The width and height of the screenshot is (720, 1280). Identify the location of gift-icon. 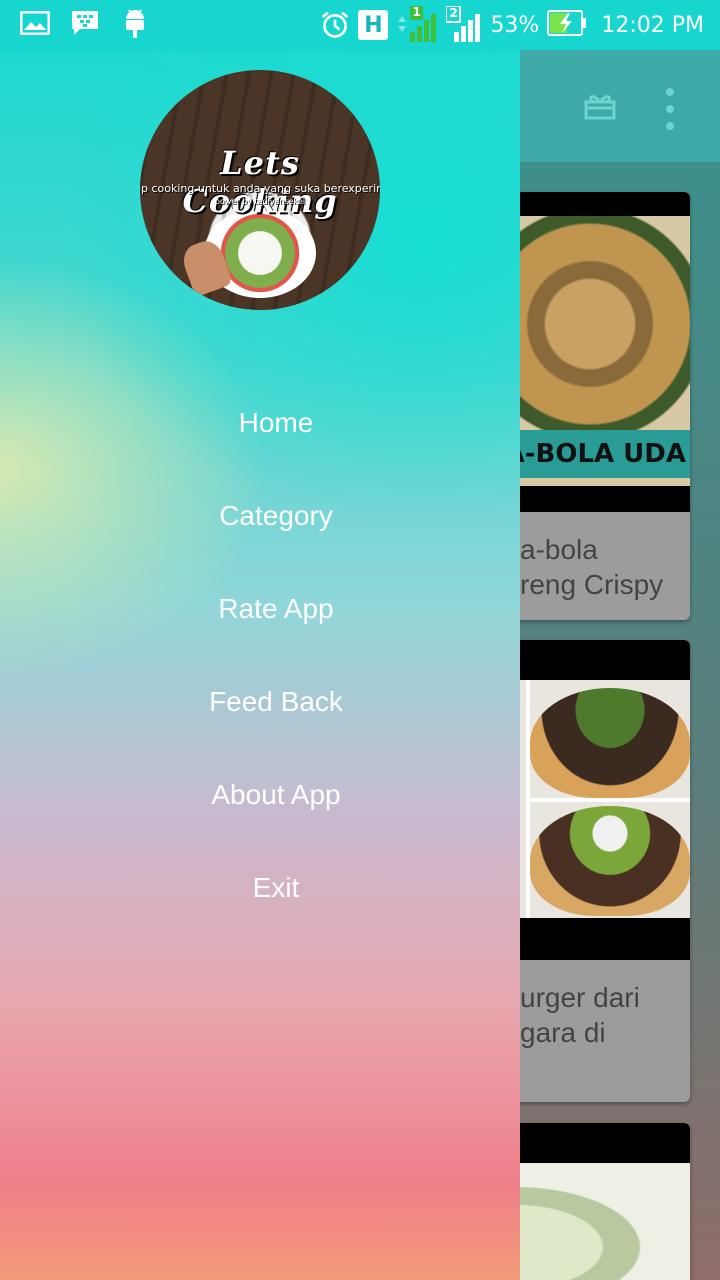
(600, 108).